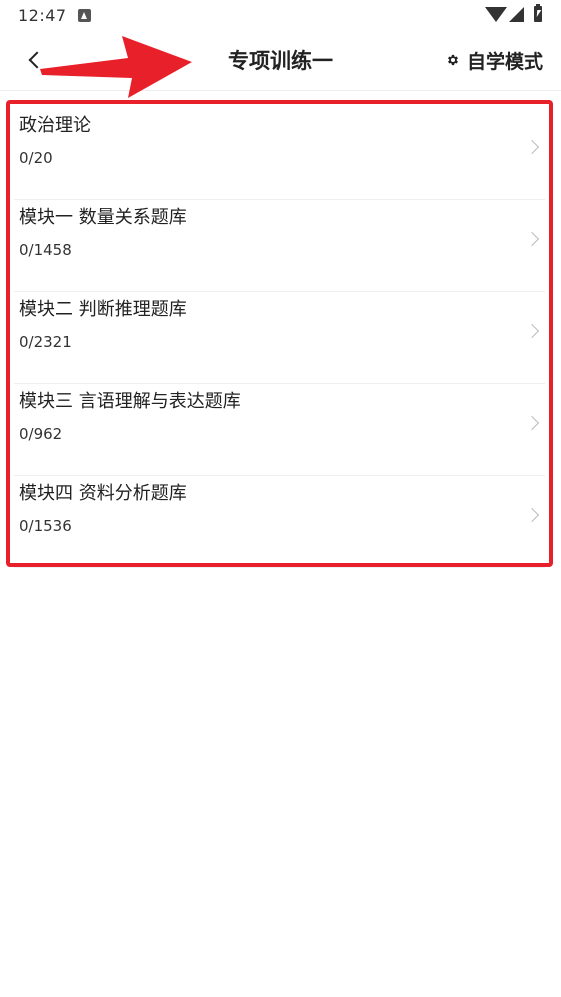  What do you see at coordinates (45, 250) in the screenshot?
I see `item-progress: 0/1458` at bounding box center [45, 250].